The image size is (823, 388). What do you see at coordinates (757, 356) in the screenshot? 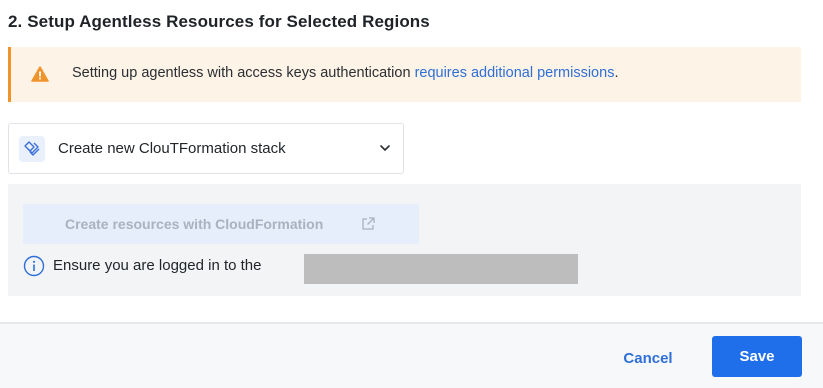
I see `save-button: Save` at bounding box center [757, 356].